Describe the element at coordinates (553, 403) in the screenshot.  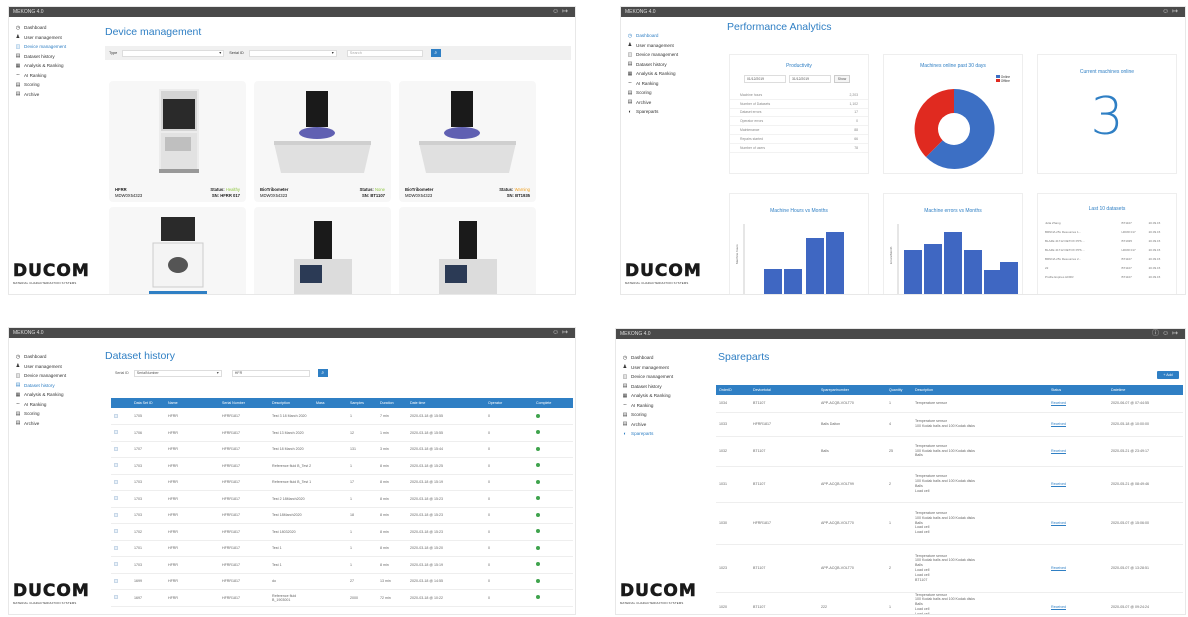
I see `col-complete: Complete` at that location.